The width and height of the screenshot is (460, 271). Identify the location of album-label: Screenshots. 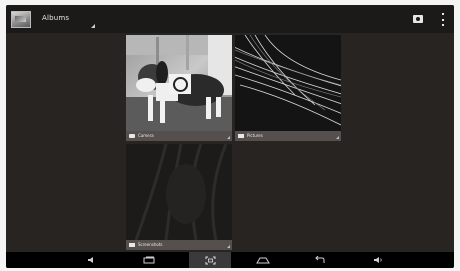
(150, 244).